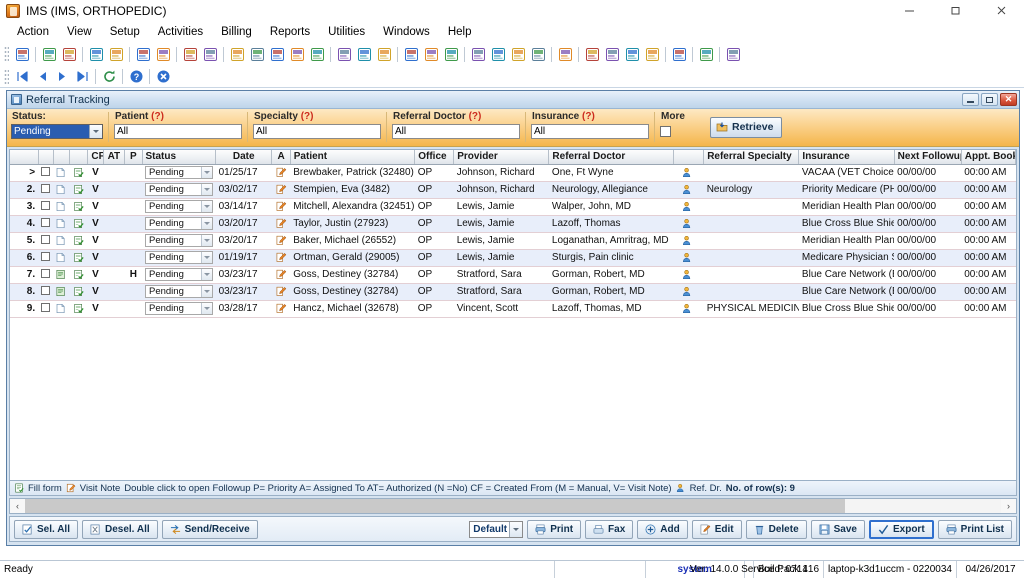 Image resolution: width=1024 pixels, height=578 pixels. What do you see at coordinates (411, 54) in the screenshot?
I see `back-arrow-icon` at bounding box center [411, 54].